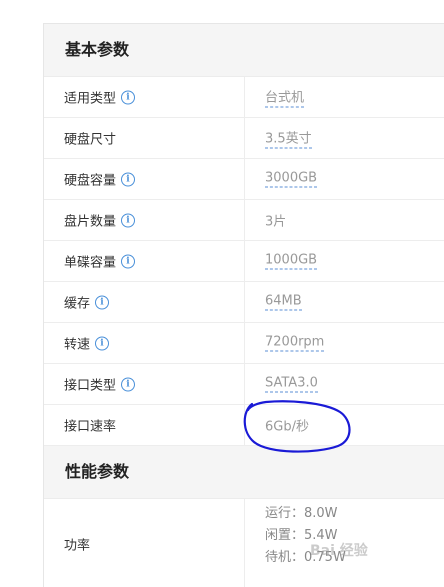 This screenshot has height=587, width=444. I want to click on spec-row-interface-rate: 接口速率 6Gb/秒, so click(244, 425).